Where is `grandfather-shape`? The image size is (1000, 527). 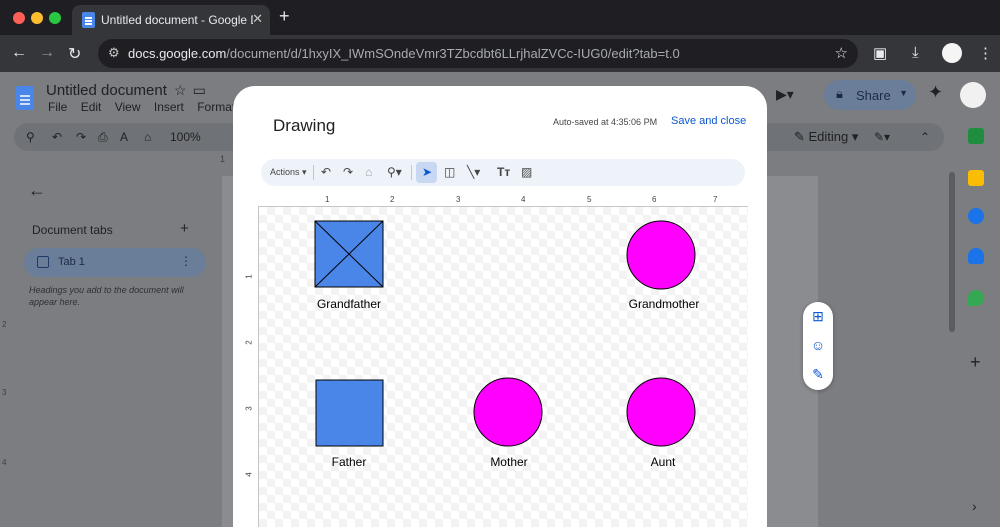 grandfather-shape is located at coordinates (349, 254).